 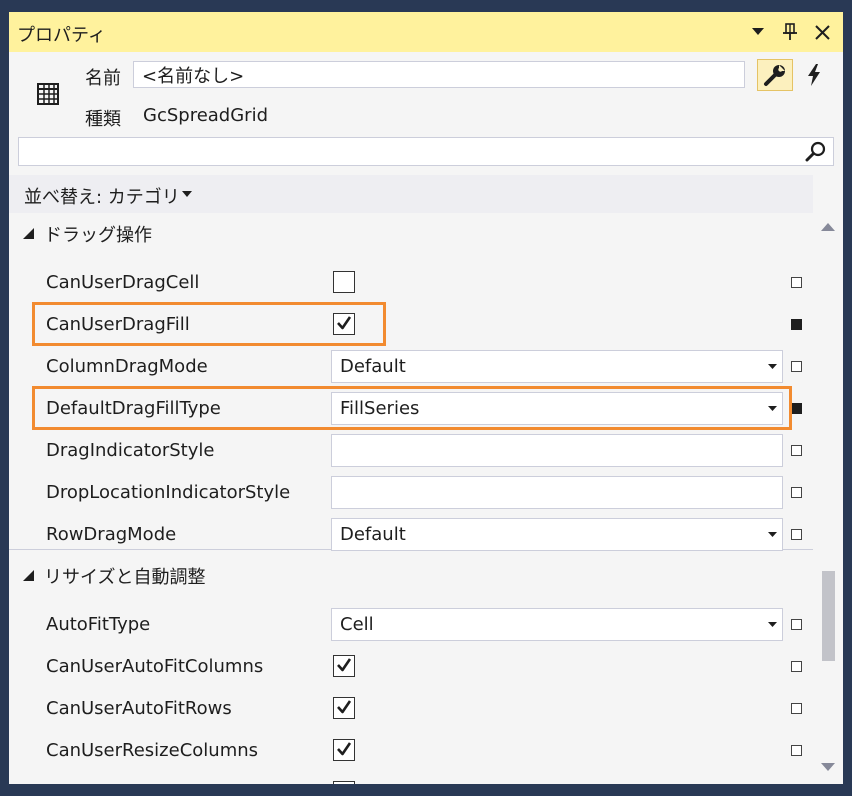 I want to click on property-name: CanUserAutoFitColumns, so click(x=155, y=666).